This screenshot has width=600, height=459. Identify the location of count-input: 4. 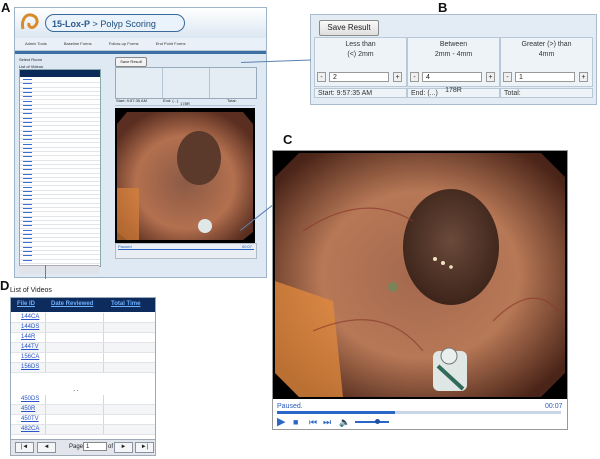
(452, 77).